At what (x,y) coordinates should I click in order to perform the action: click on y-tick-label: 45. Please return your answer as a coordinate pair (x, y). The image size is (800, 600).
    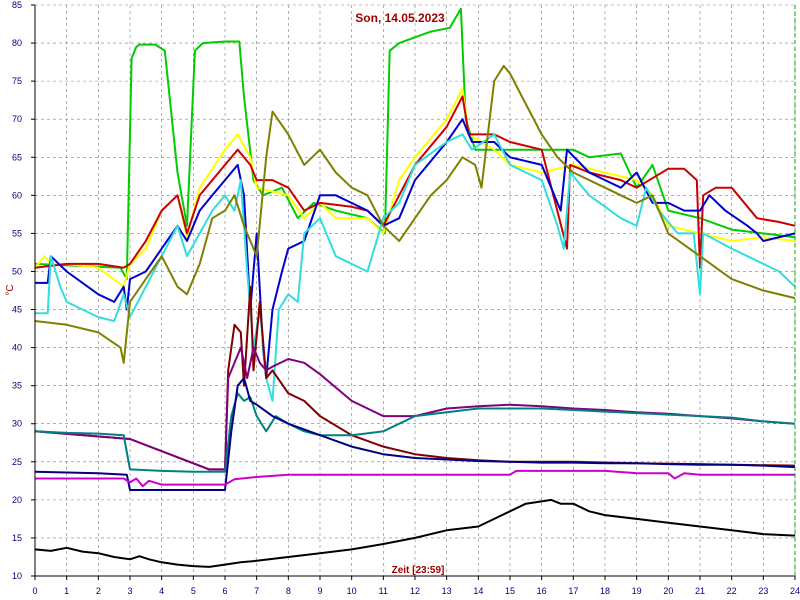
    Looking at the image, I should click on (17, 310).